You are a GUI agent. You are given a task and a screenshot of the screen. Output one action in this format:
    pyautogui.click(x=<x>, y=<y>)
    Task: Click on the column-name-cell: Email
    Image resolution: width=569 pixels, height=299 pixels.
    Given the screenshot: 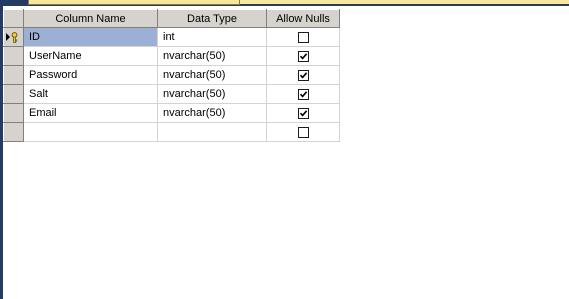 What is the action you would take?
    pyautogui.click(x=90, y=113)
    